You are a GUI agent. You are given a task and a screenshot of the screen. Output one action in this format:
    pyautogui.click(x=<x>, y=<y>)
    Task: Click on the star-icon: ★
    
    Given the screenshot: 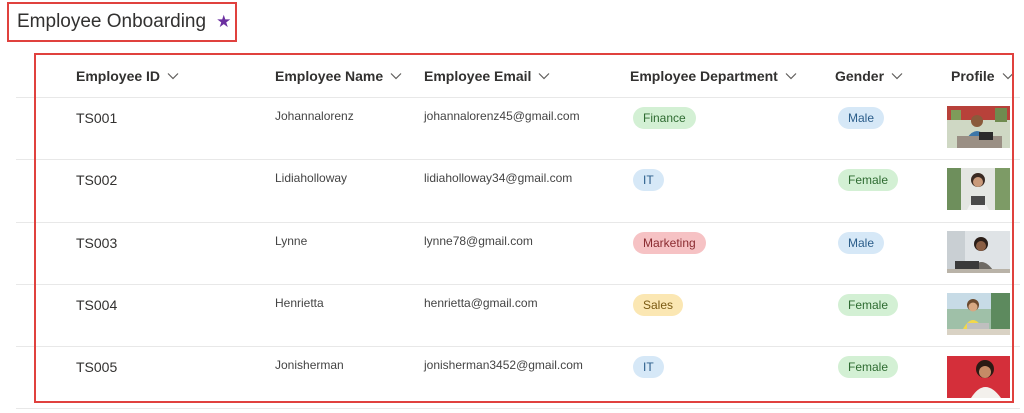 What is the action you would take?
    pyautogui.click(x=223, y=22)
    